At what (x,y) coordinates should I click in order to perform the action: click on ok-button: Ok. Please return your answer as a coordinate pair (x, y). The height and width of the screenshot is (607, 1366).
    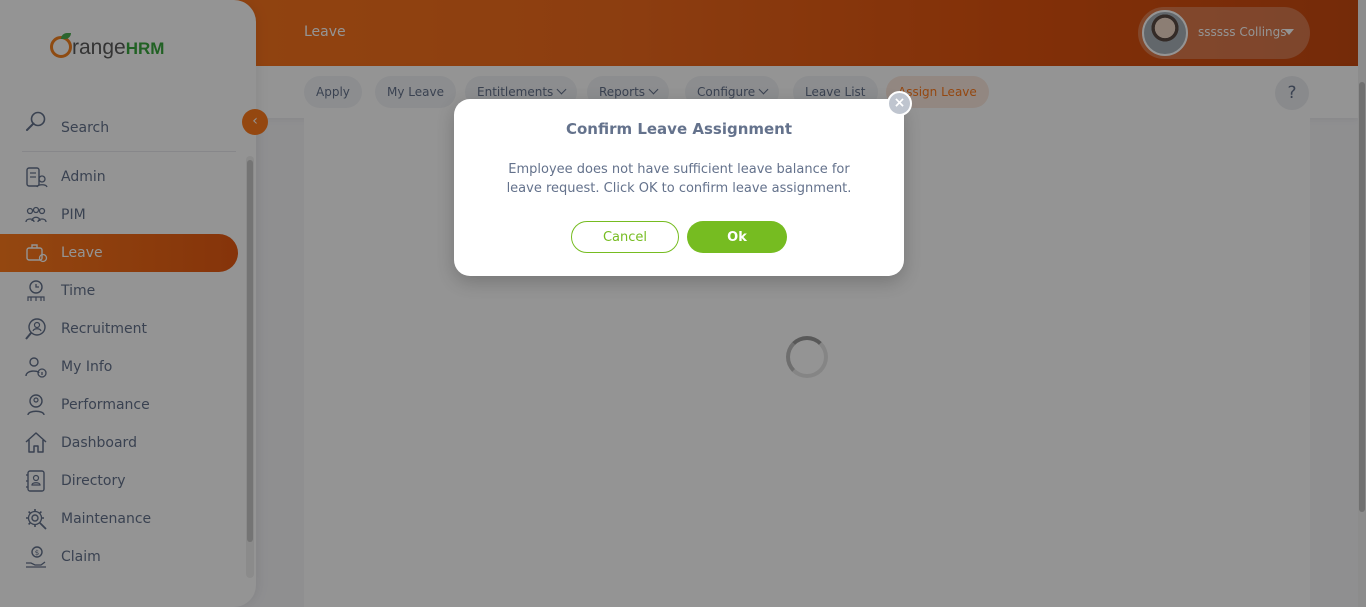
    Looking at the image, I should click on (737, 237).